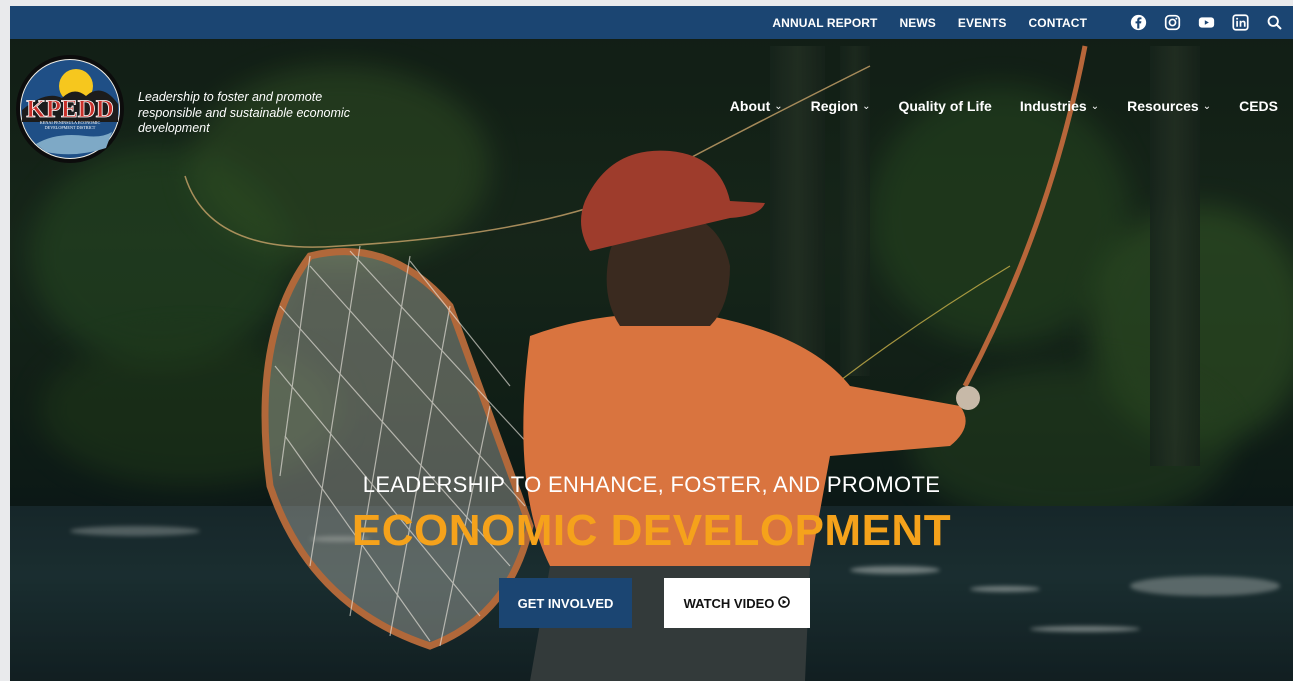 The width and height of the screenshot is (1293, 681). I want to click on youtube-icon, so click(1206, 23).